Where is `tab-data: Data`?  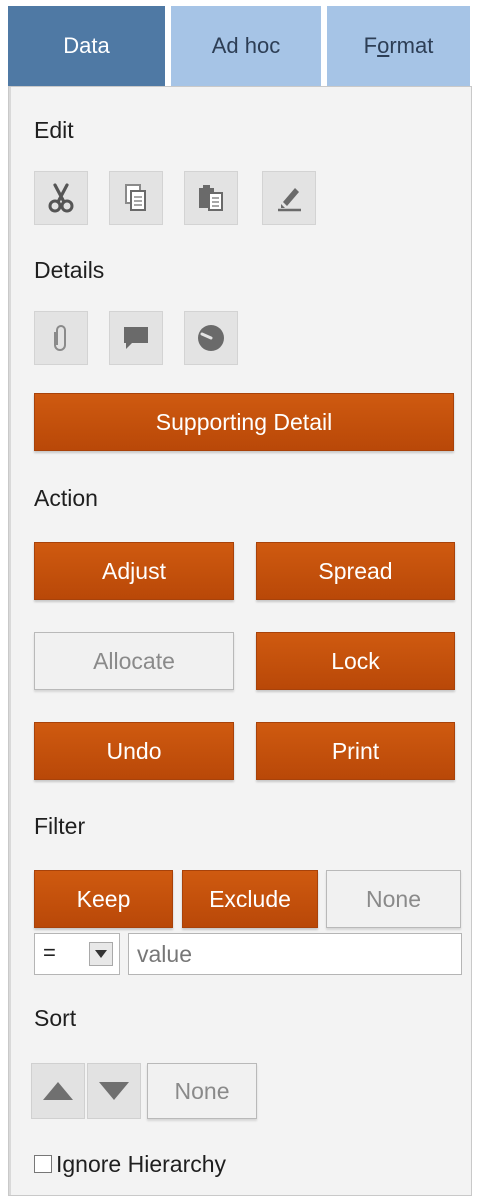 tab-data: Data is located at coordinates (86, 46).